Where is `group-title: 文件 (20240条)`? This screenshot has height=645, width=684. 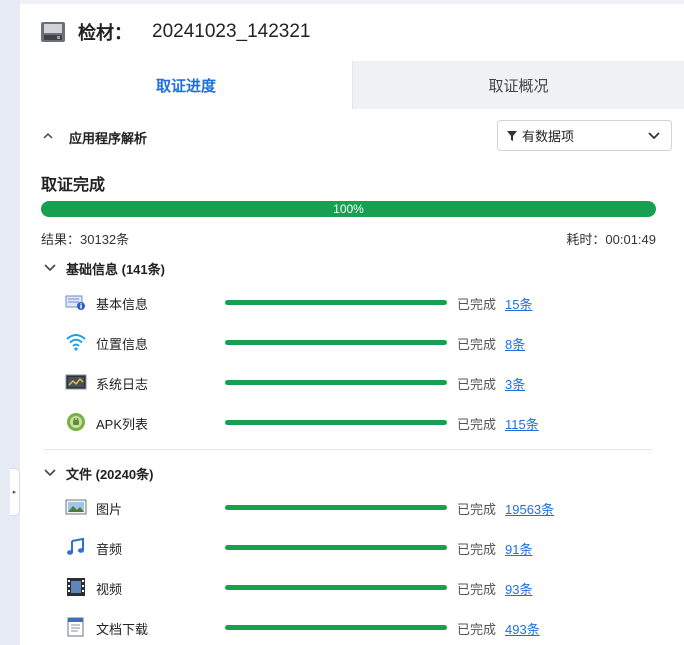 group-title: 文件 (20240条) is located at coordinates (110, 474).